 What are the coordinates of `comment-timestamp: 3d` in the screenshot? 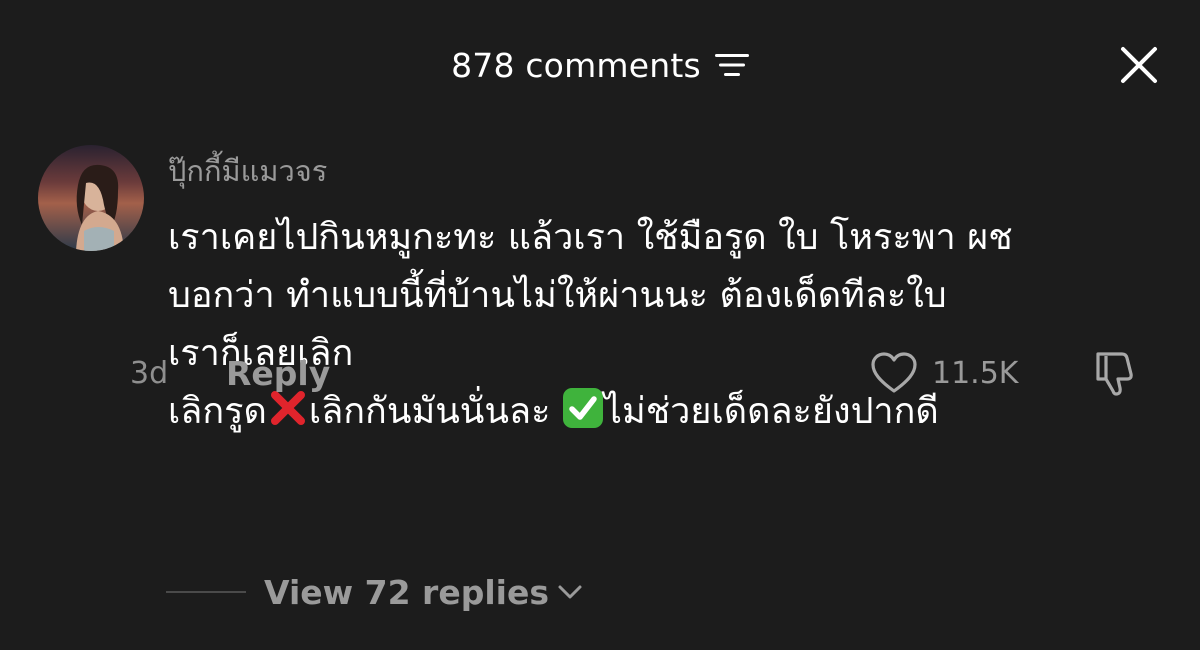 It's located at (149, 373).